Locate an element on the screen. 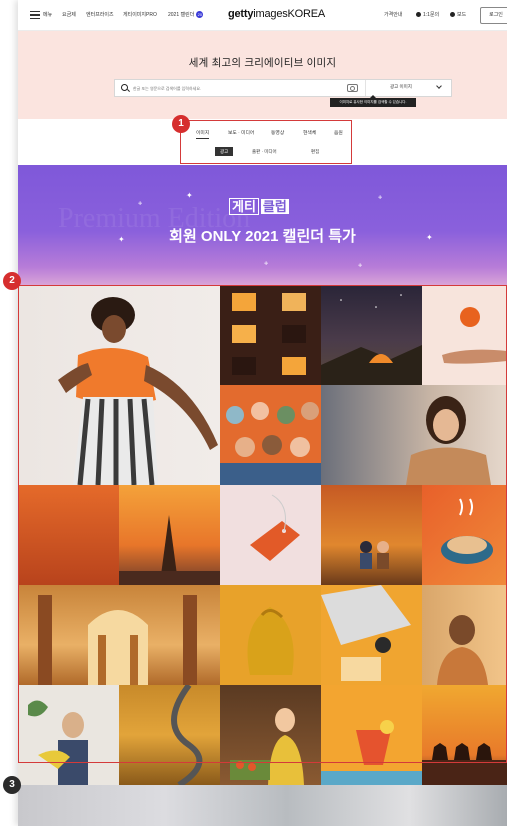 This screenshot has height=826, width=507. sweater-illustration is located at coordinates (270, 641).